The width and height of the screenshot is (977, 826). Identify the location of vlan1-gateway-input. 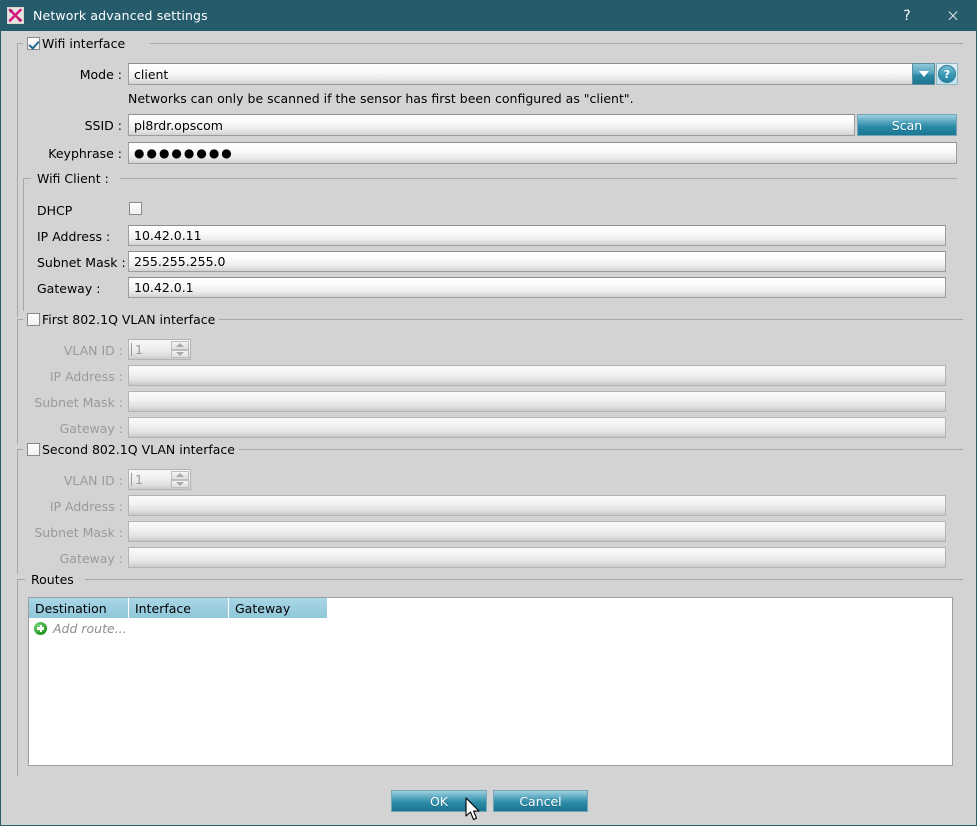
(537, 427).